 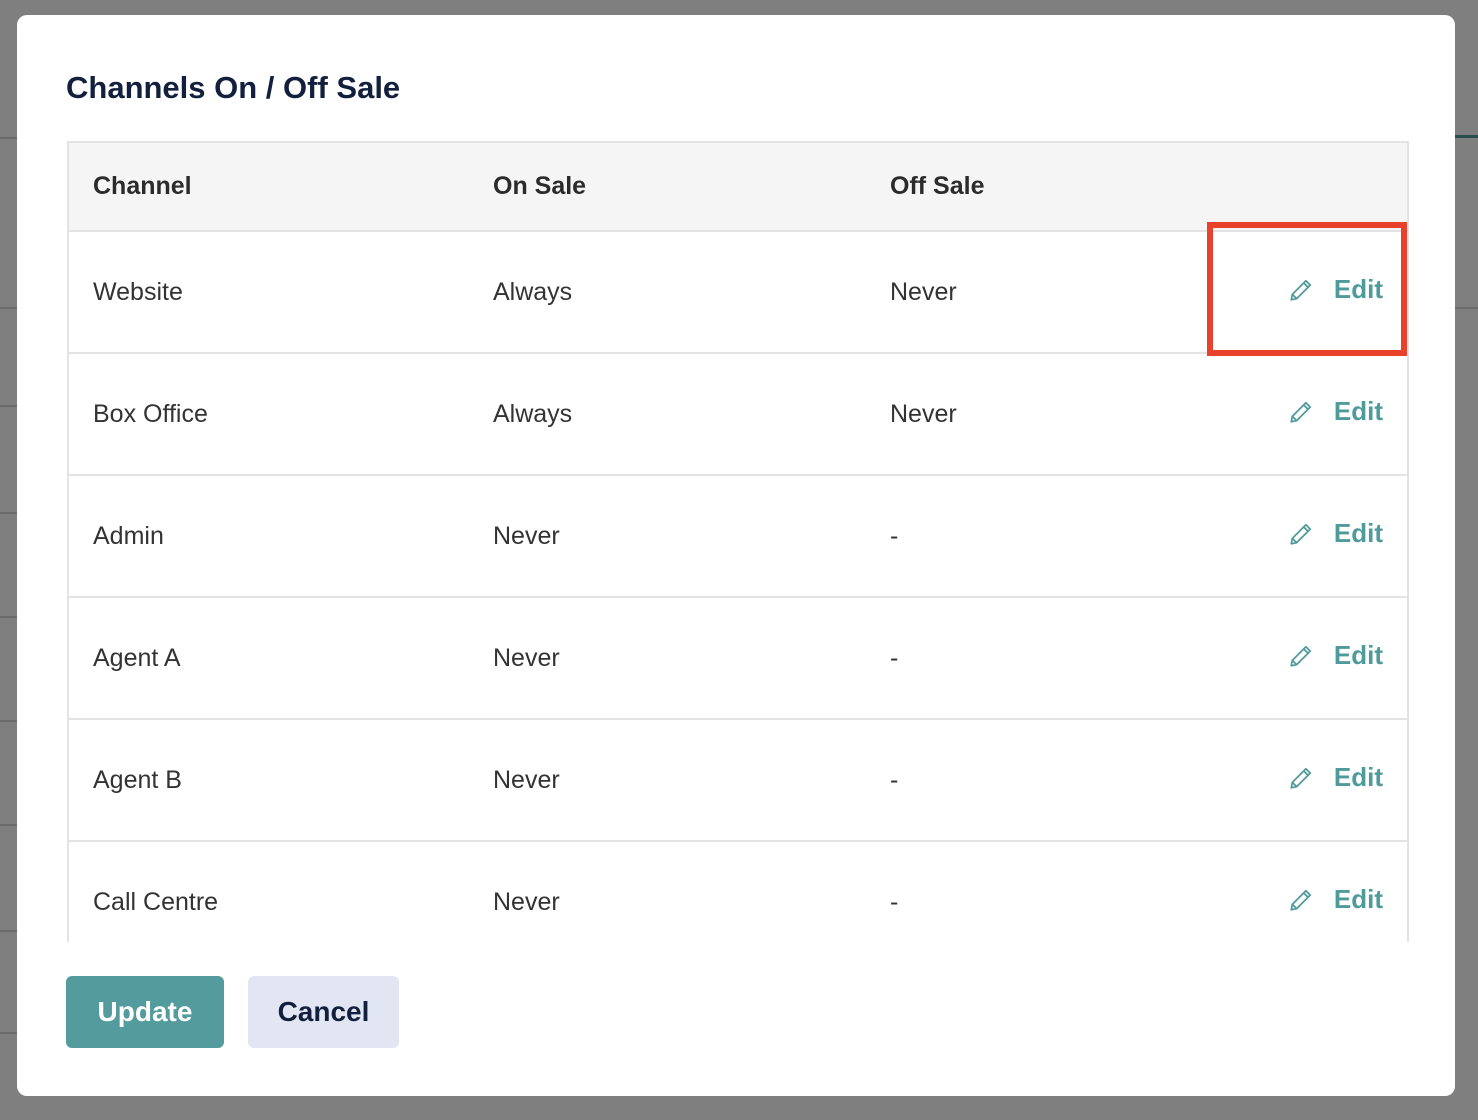 I want to click on table-row: Agent A Never - Edit, so click(x=738, y=658).